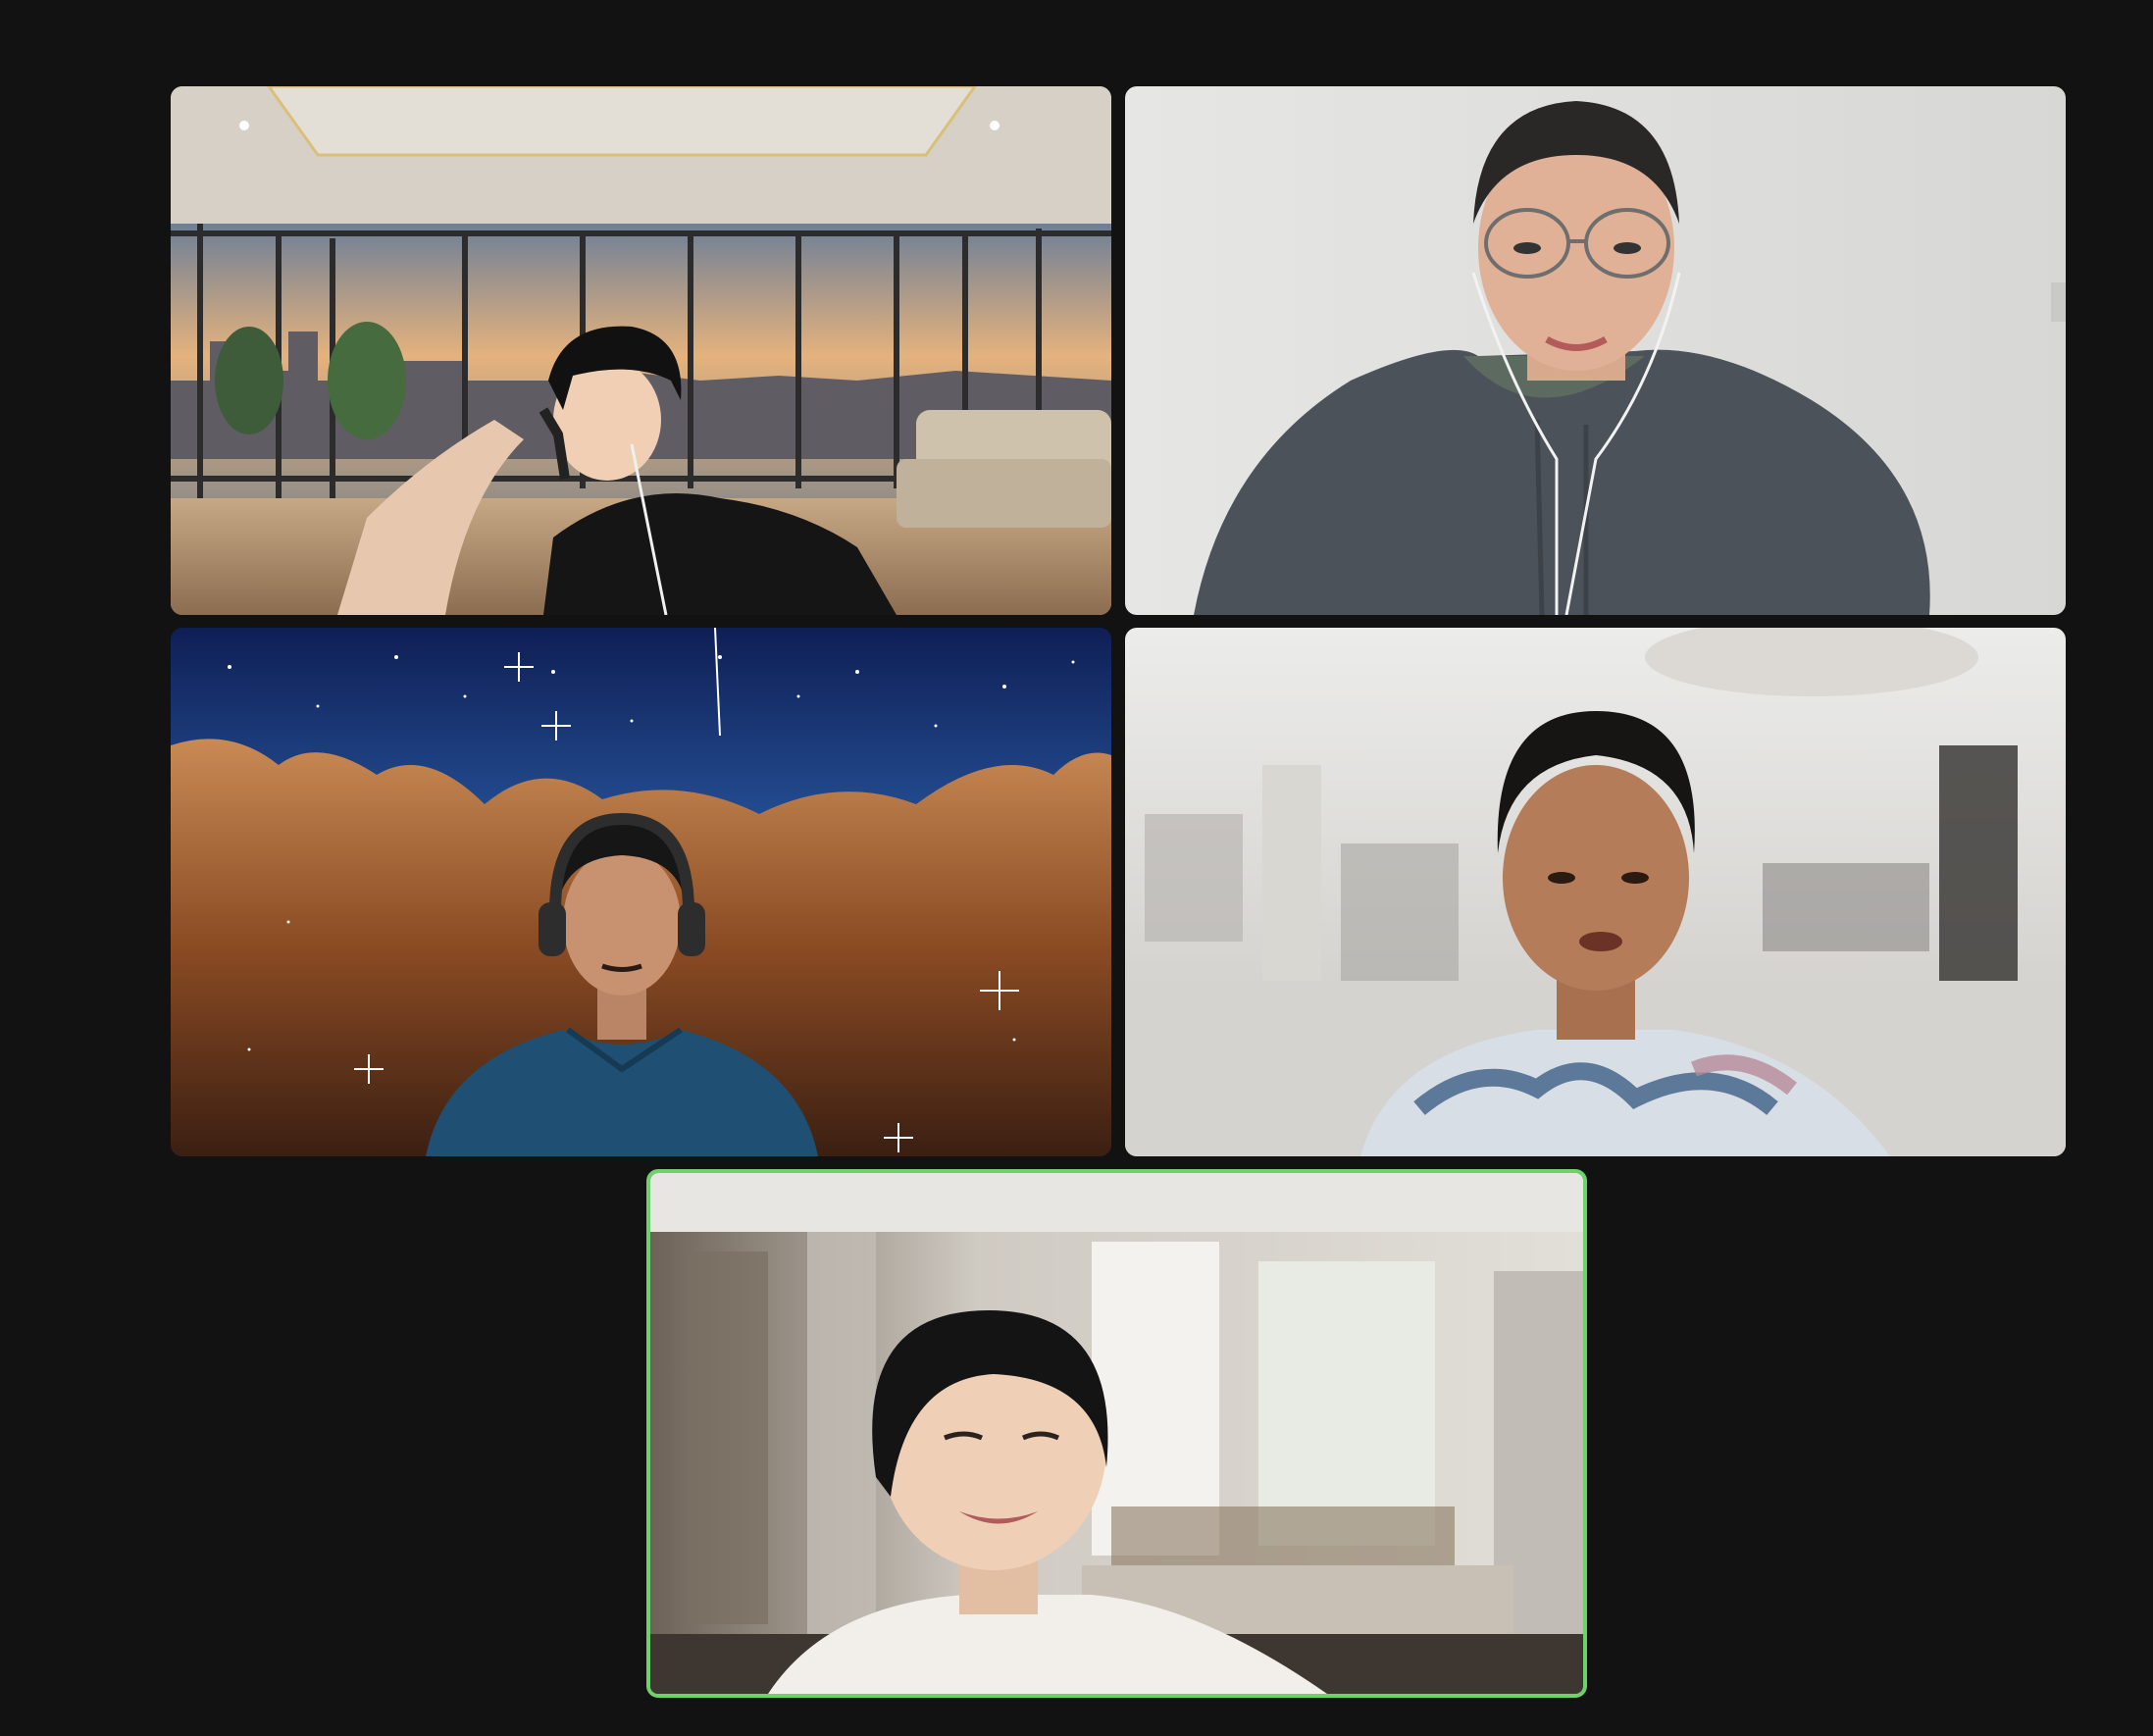 The height and width of the screenshot is (1736, 2153). I want to click on participant-1-video-frame, so click(641, 351).